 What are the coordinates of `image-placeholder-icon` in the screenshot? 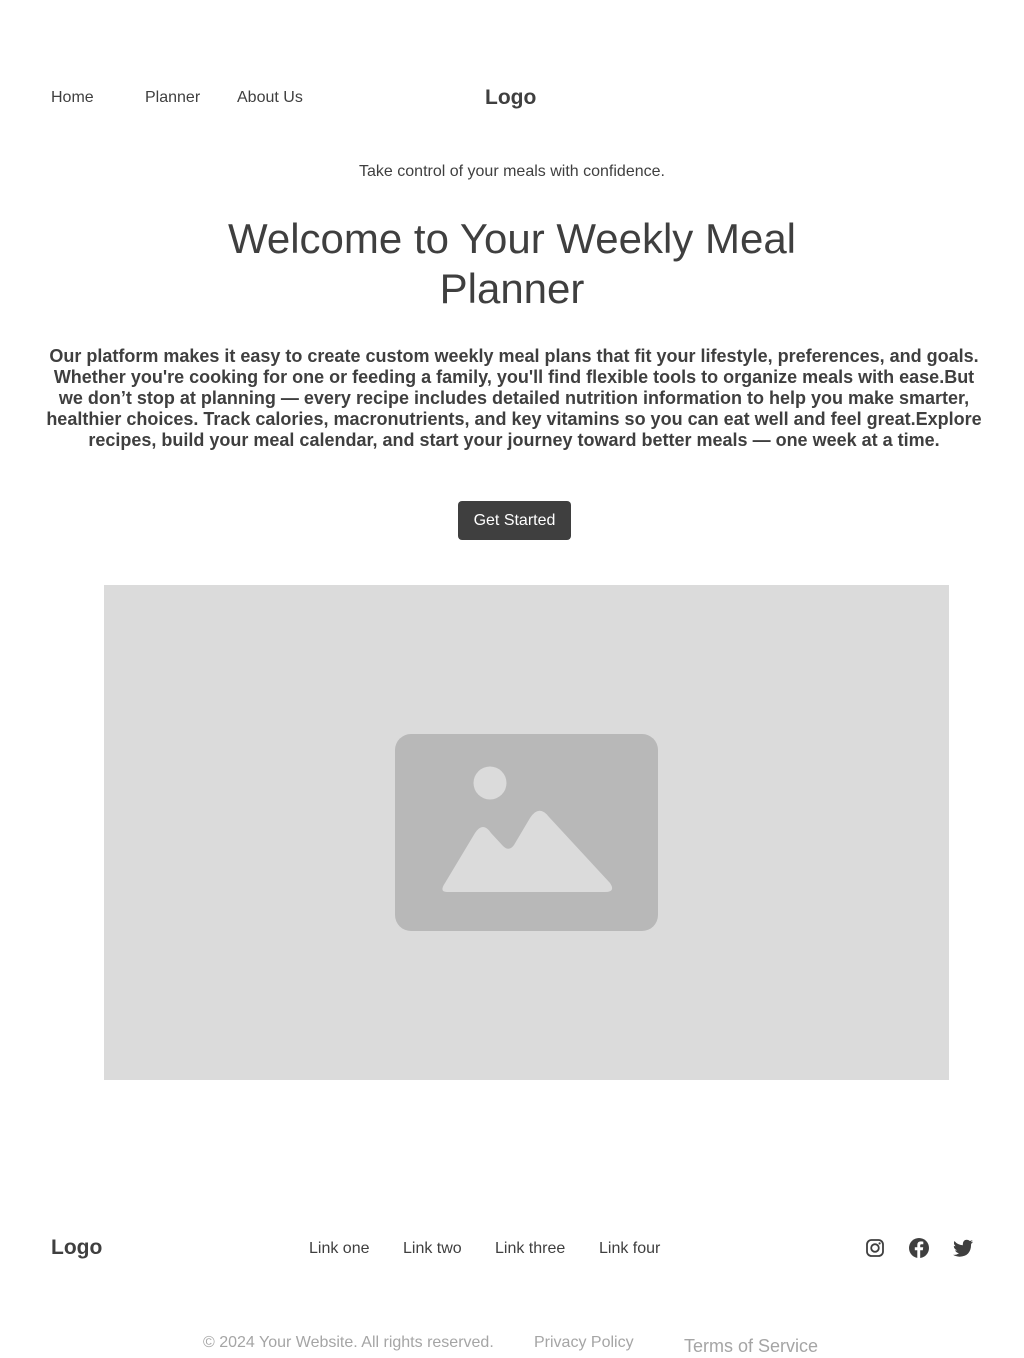 It's located at (526, 832).